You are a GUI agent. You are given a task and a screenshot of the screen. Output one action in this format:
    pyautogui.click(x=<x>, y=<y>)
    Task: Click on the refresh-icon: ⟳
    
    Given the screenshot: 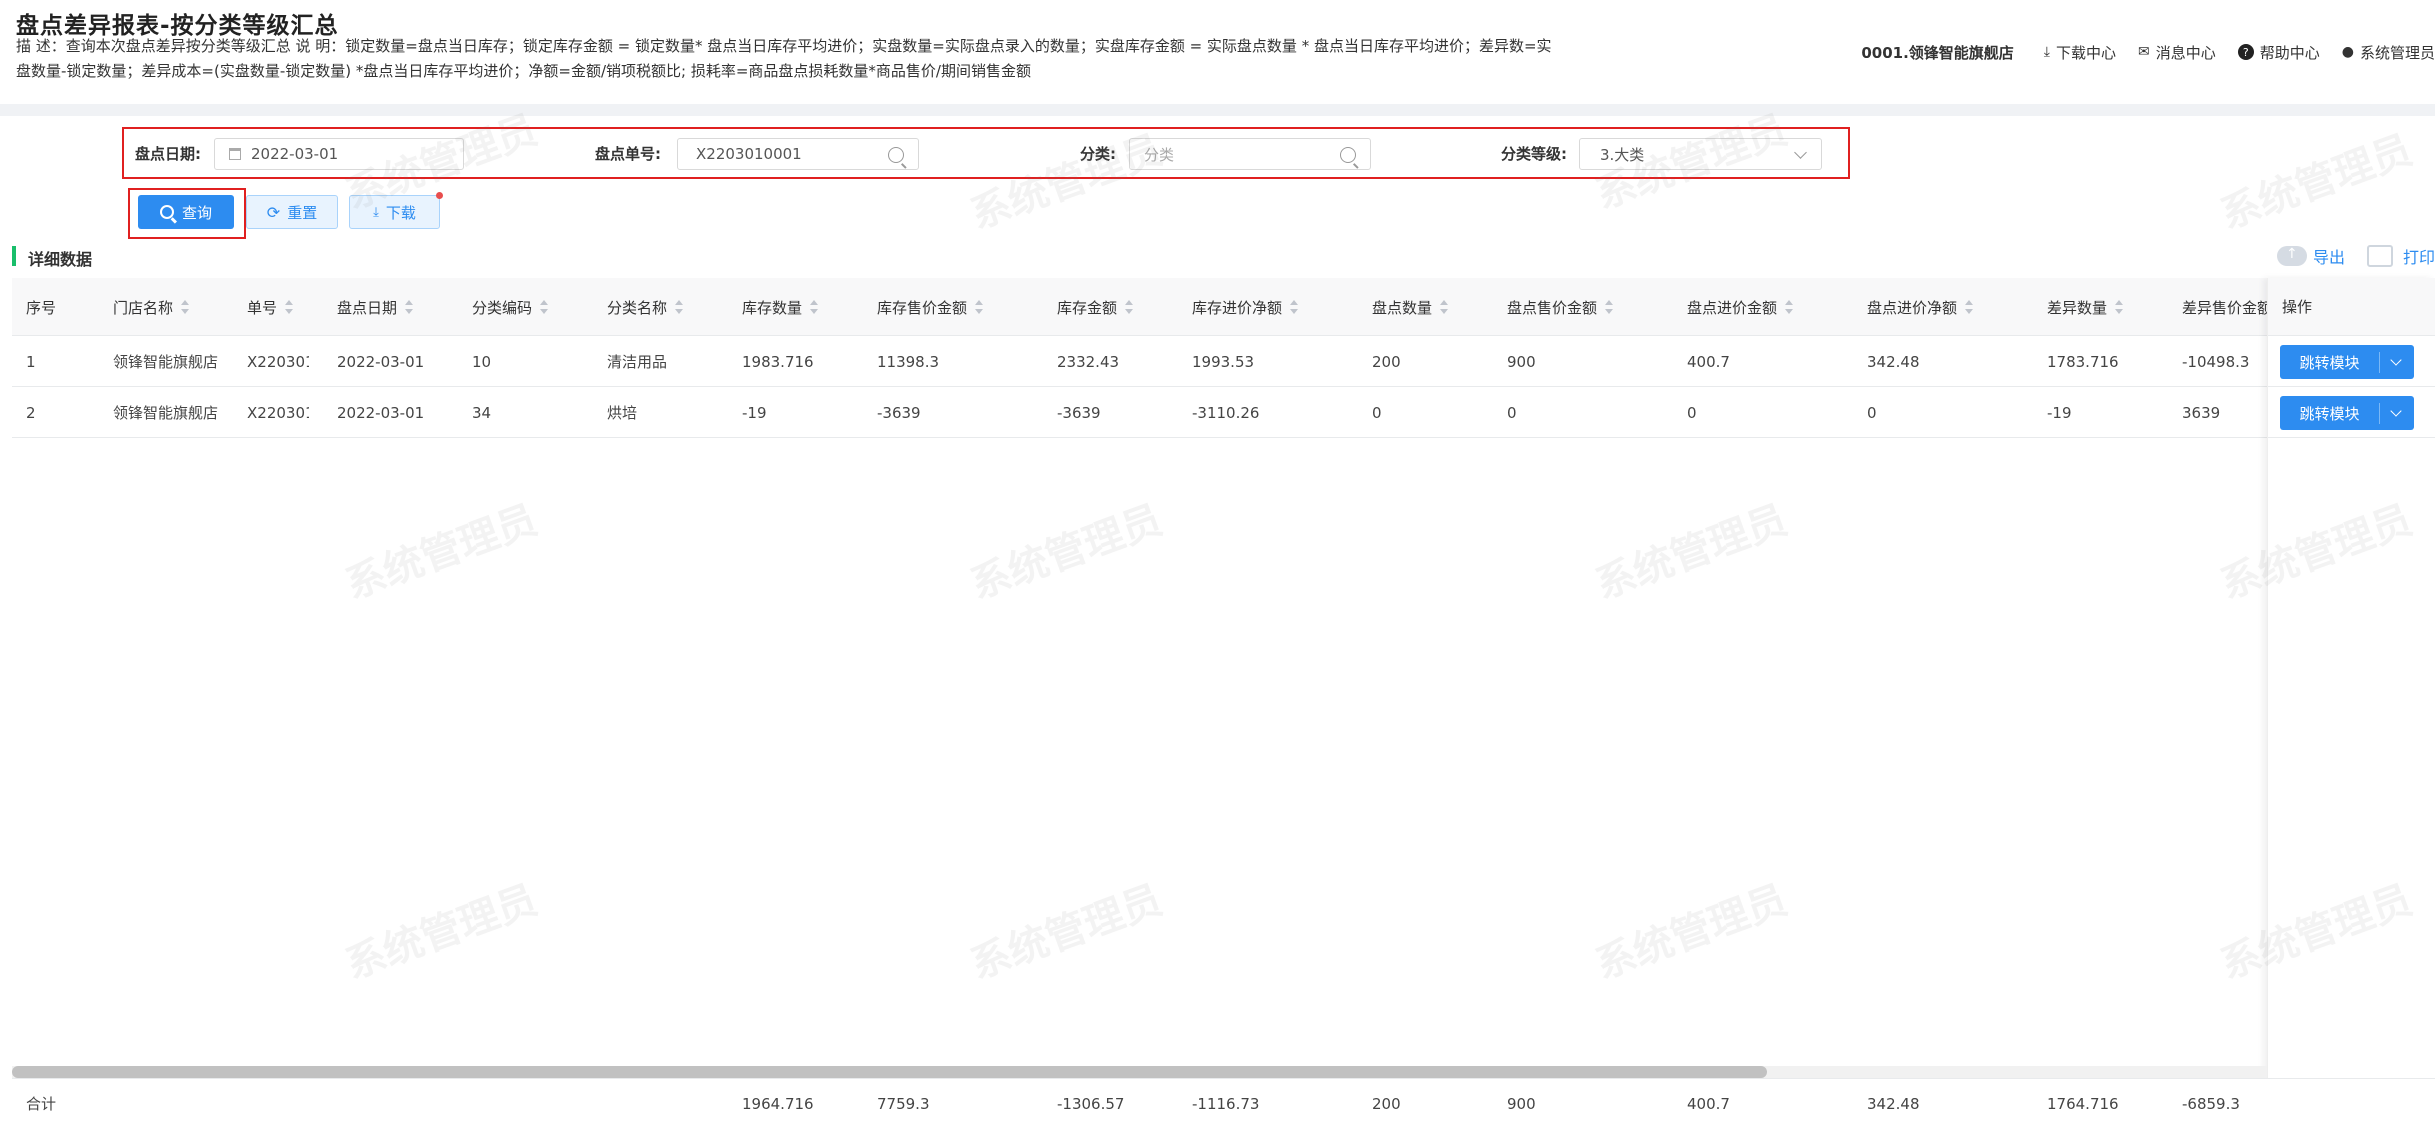 What is the action you would take?
    pyautogui.click(x=273, y=212)
    